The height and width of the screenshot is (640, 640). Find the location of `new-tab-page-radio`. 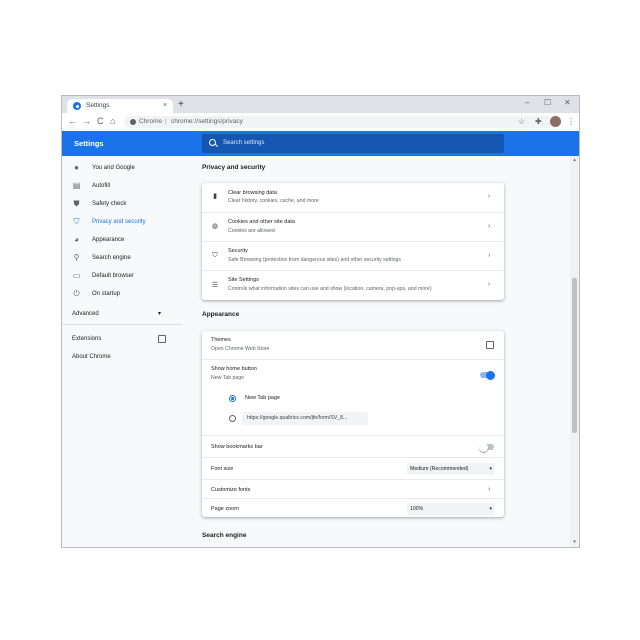

new-tab-page-radio is located at coordinates (232, 398).